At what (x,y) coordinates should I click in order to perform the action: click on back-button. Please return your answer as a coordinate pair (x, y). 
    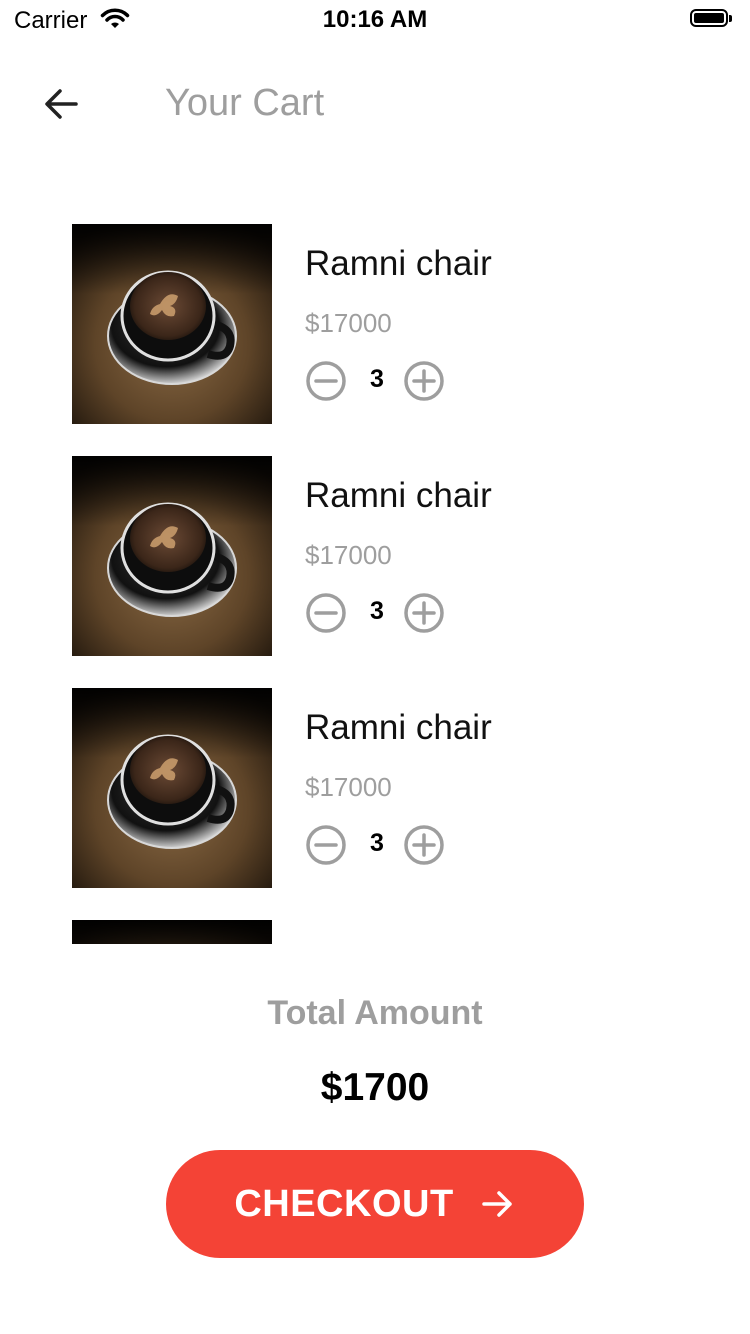
    Looking at the image, I should click on (64, 104).